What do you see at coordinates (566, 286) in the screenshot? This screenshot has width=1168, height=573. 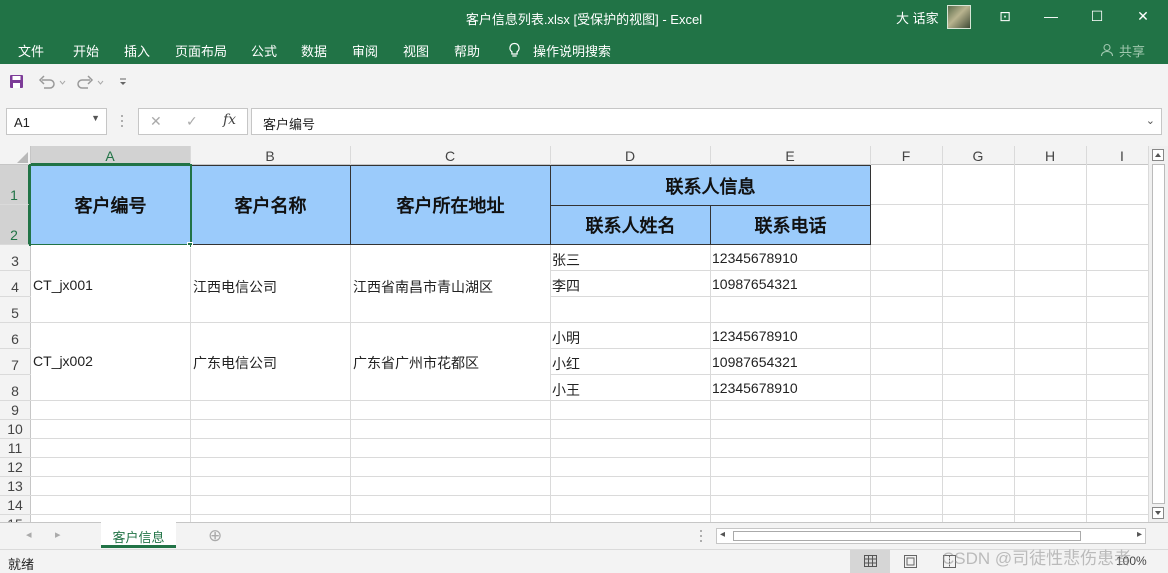 I see `contact-name-cell: 李四` at bounding box center [566, 286].